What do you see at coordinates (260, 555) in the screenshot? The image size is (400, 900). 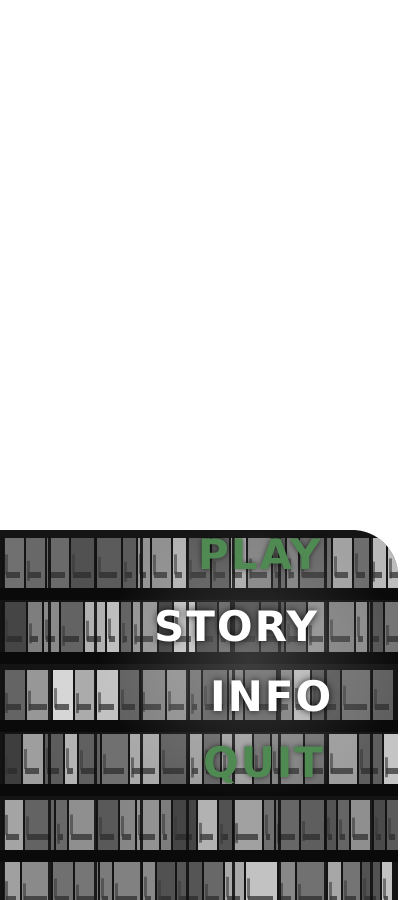 I see `play-button: PLAY` at bounding box center [260, 555].